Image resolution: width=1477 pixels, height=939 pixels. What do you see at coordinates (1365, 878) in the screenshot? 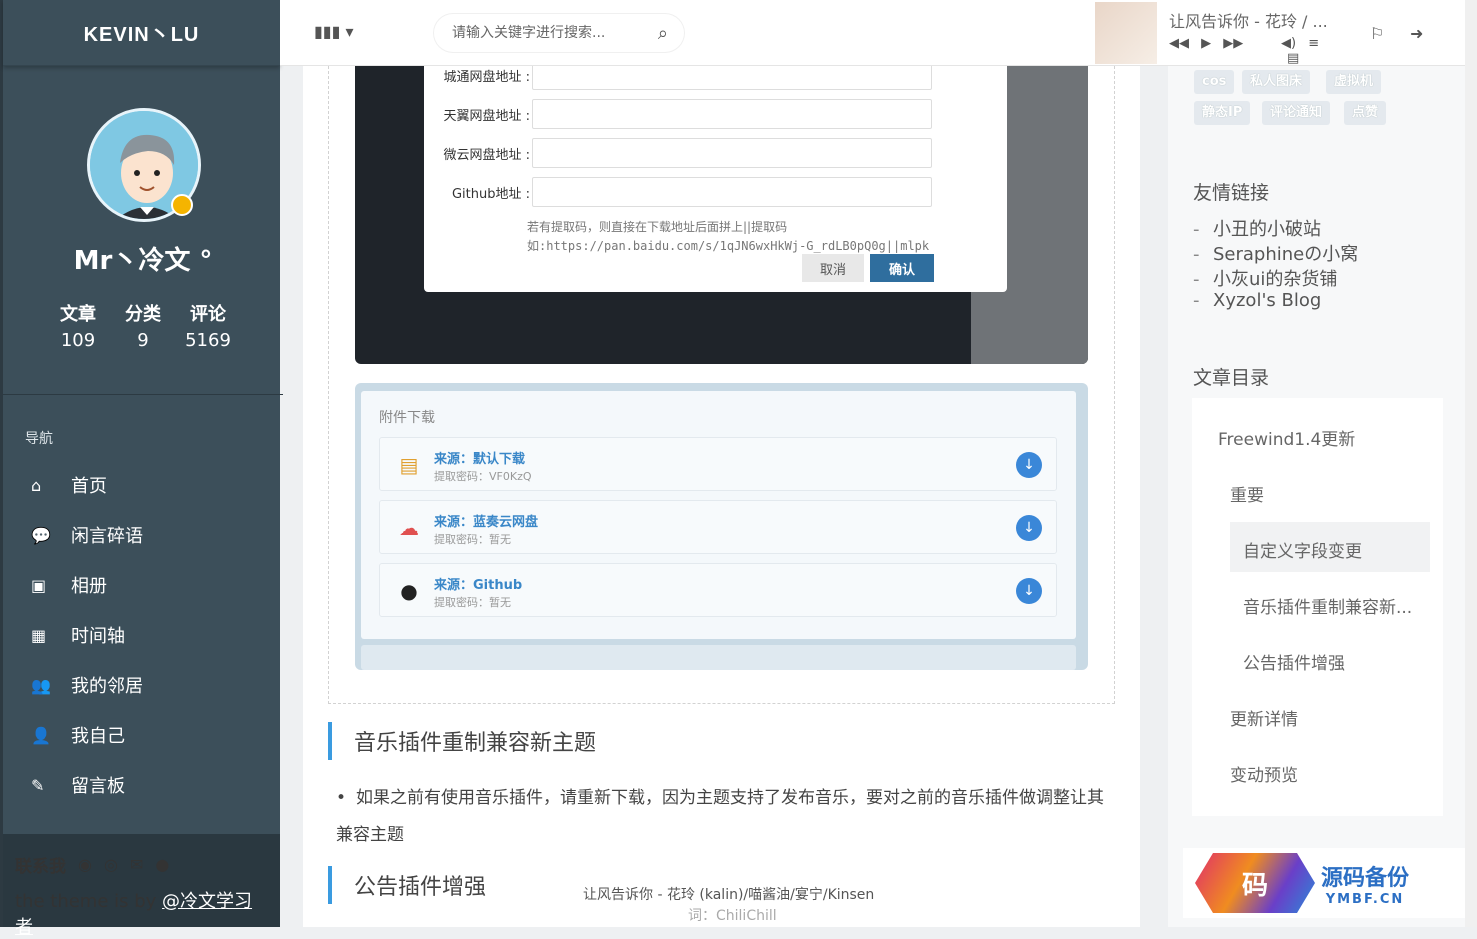
I see `watermark-title: 源码备份` at bounding box center [1365, 878].